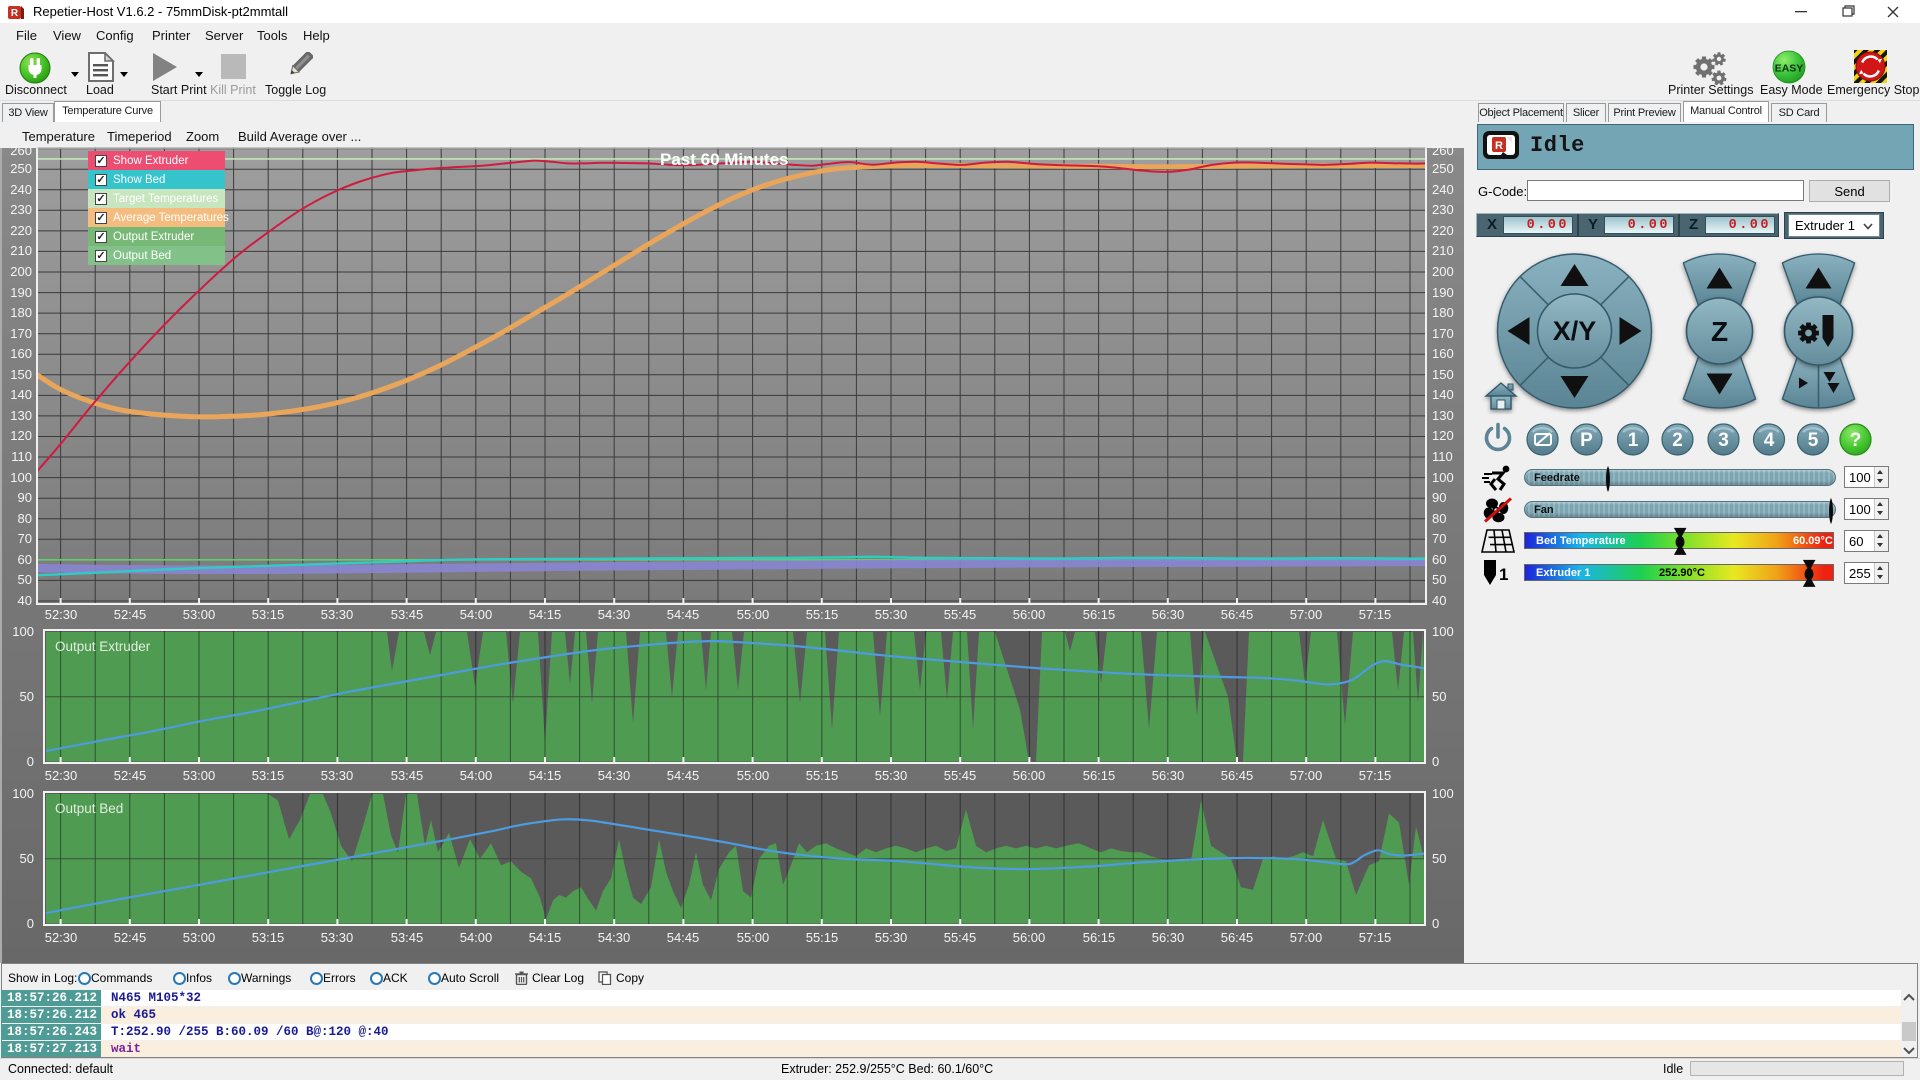  Describe the element at coordinates (1769, 440) in the screenshot. I see `svg-text: 4` at that location.